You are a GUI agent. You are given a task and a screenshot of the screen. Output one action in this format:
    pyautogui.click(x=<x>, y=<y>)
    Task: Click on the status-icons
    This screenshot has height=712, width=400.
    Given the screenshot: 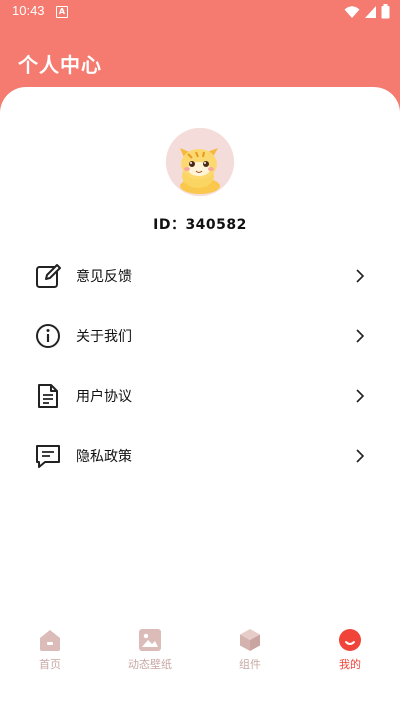 What is the action you would take?
    pyautogui.click(x=367, y=11)
    